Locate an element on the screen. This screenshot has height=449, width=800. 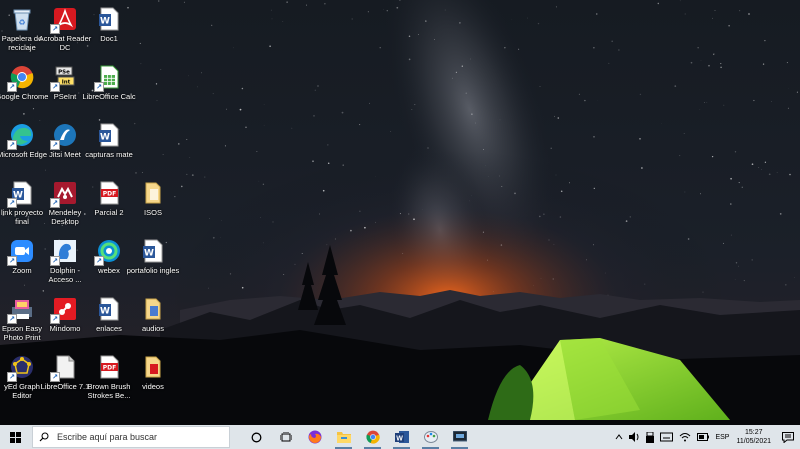
desktop-icon-label: videos is located at coordinates (153, 386).